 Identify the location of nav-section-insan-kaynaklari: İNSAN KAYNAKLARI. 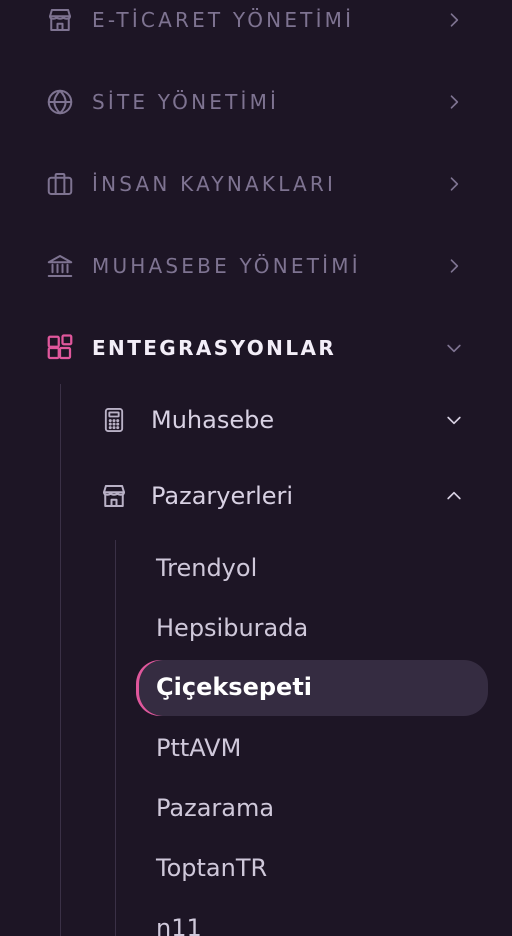
(256, 184).